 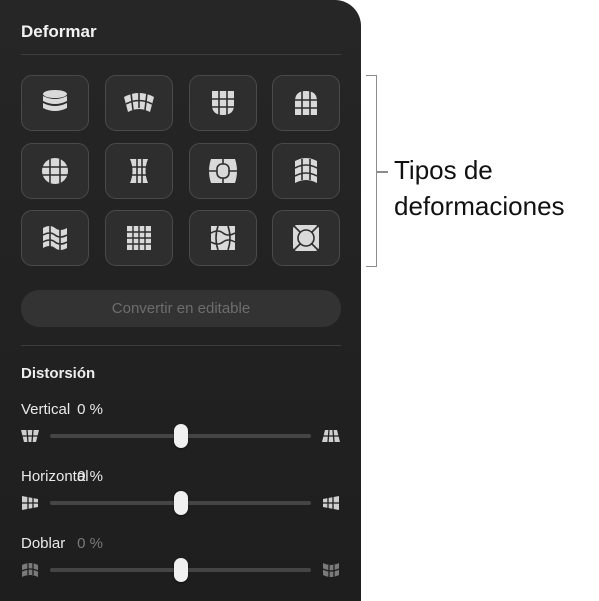 What do you see at coordinates (46, 409) in the screenshot?
I see `vertical-slider-label: Vertical` at bounding box center [46, 409].